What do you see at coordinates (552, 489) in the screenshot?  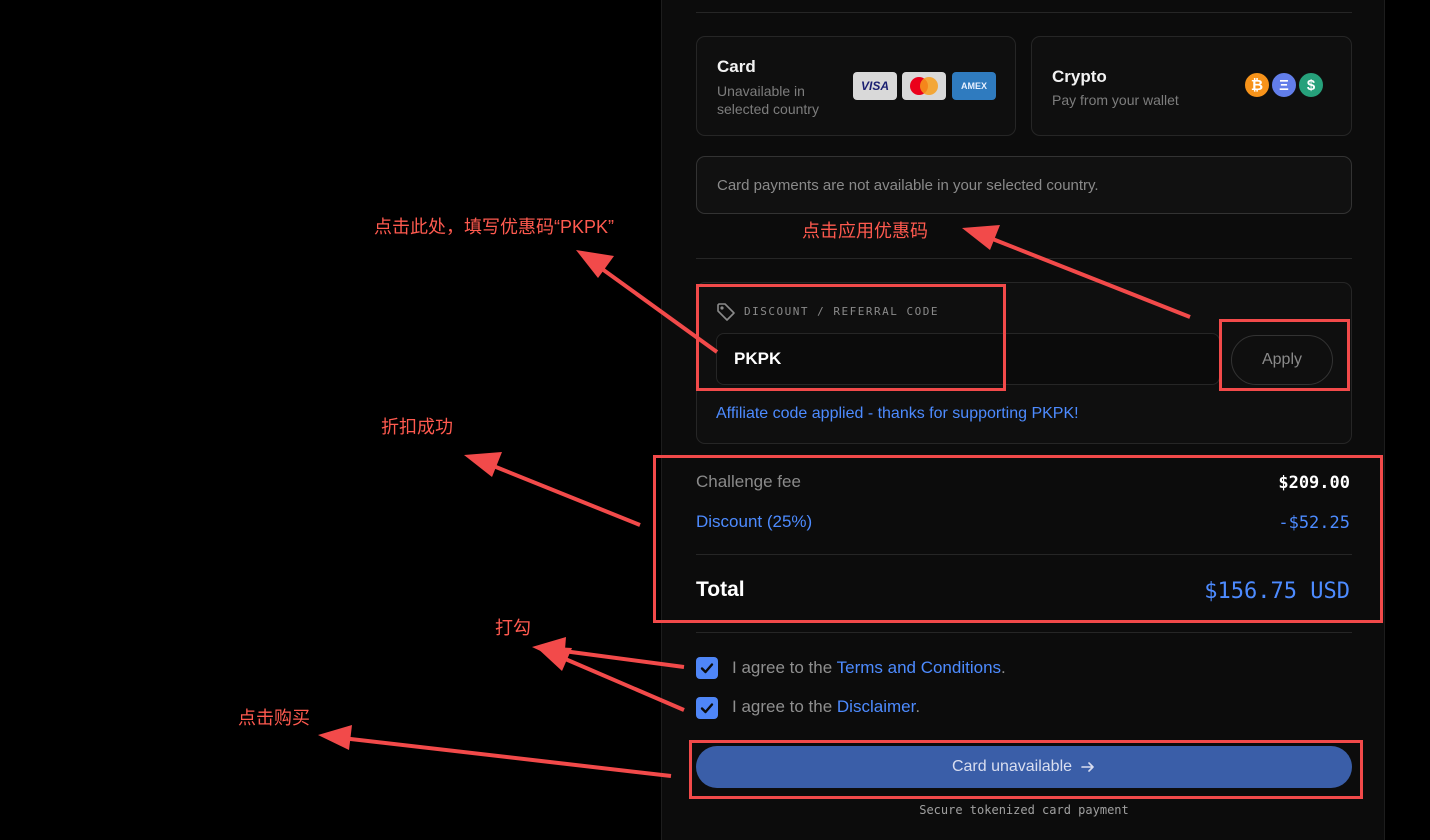 I see `arrow-to-discount-label` at bounding box center [552, 489].